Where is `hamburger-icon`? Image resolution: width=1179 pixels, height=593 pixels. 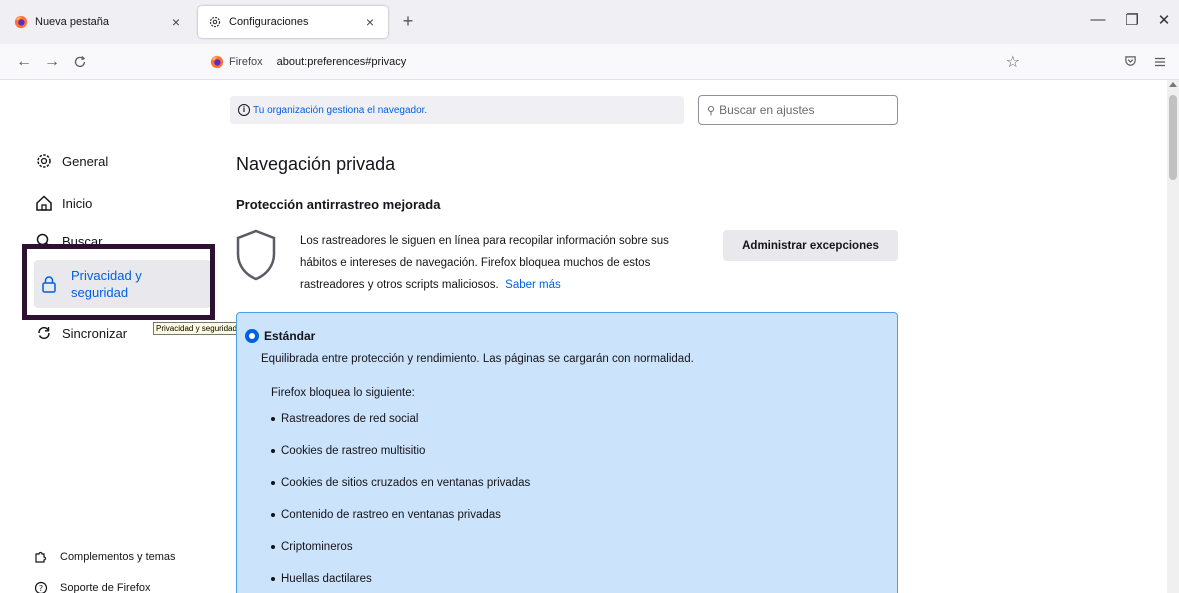
hamburger-icon is located at coordinates (1160, 62).